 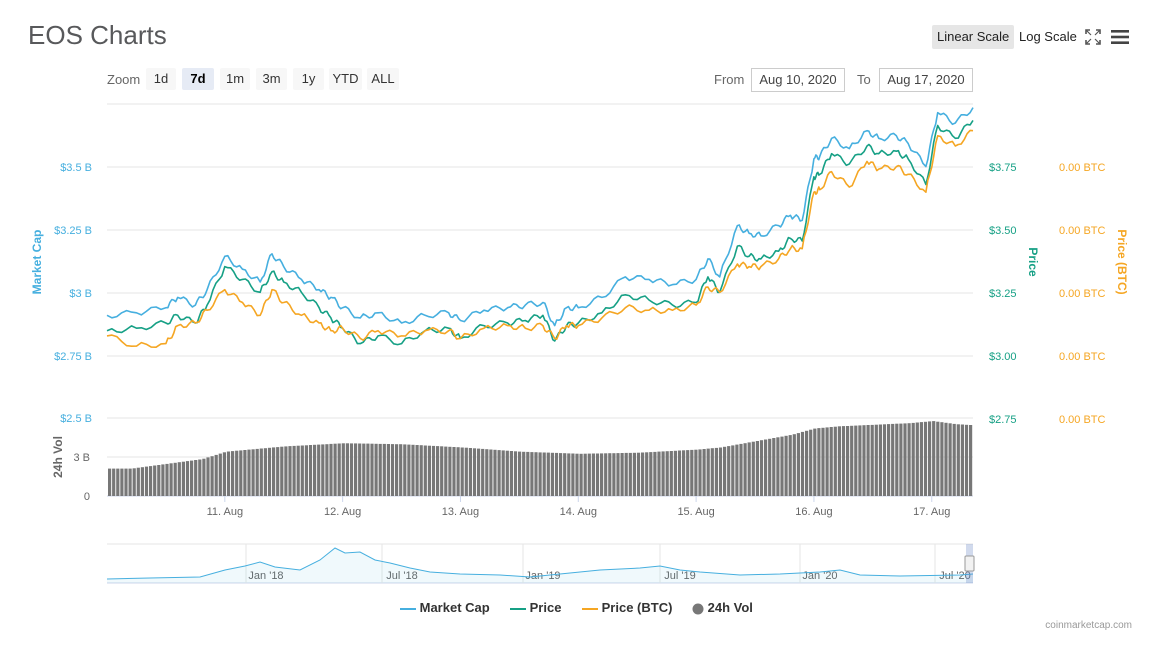 What do you see at coordinates (1003, 231) in the screenshot?
I see `price-tick-label: $3.50` at bounding box center [1003, 231].